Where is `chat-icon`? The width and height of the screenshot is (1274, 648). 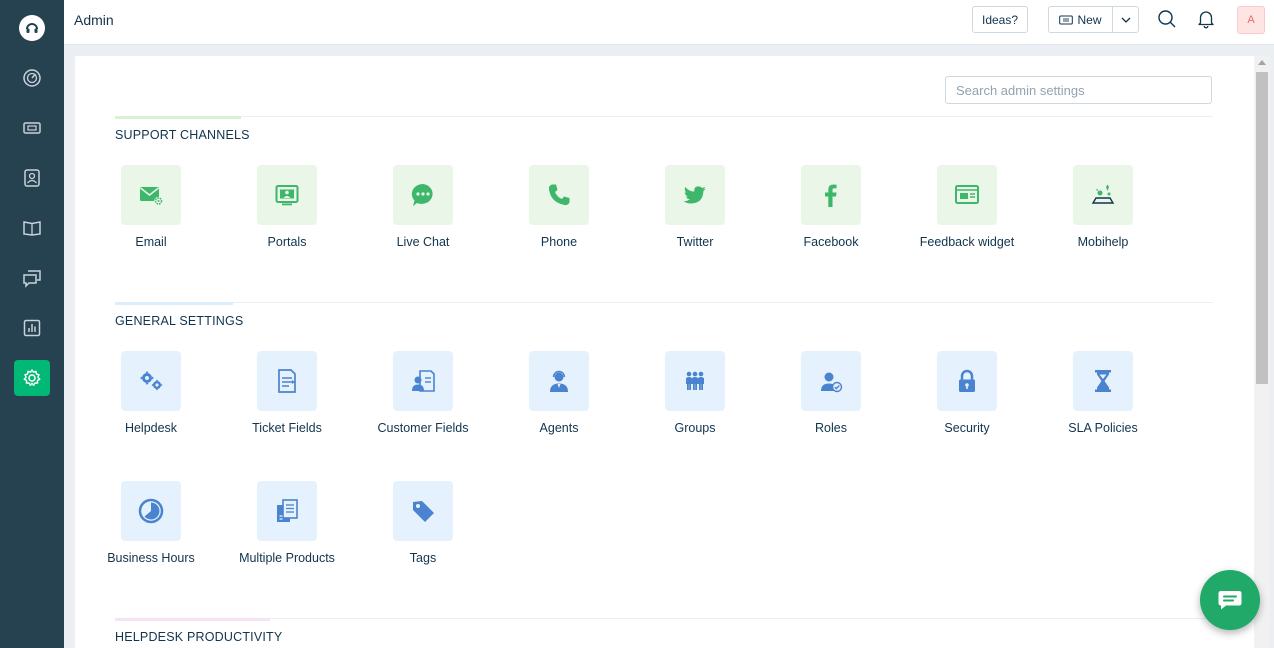 chat-icon is located at coordinates (1230, 600).